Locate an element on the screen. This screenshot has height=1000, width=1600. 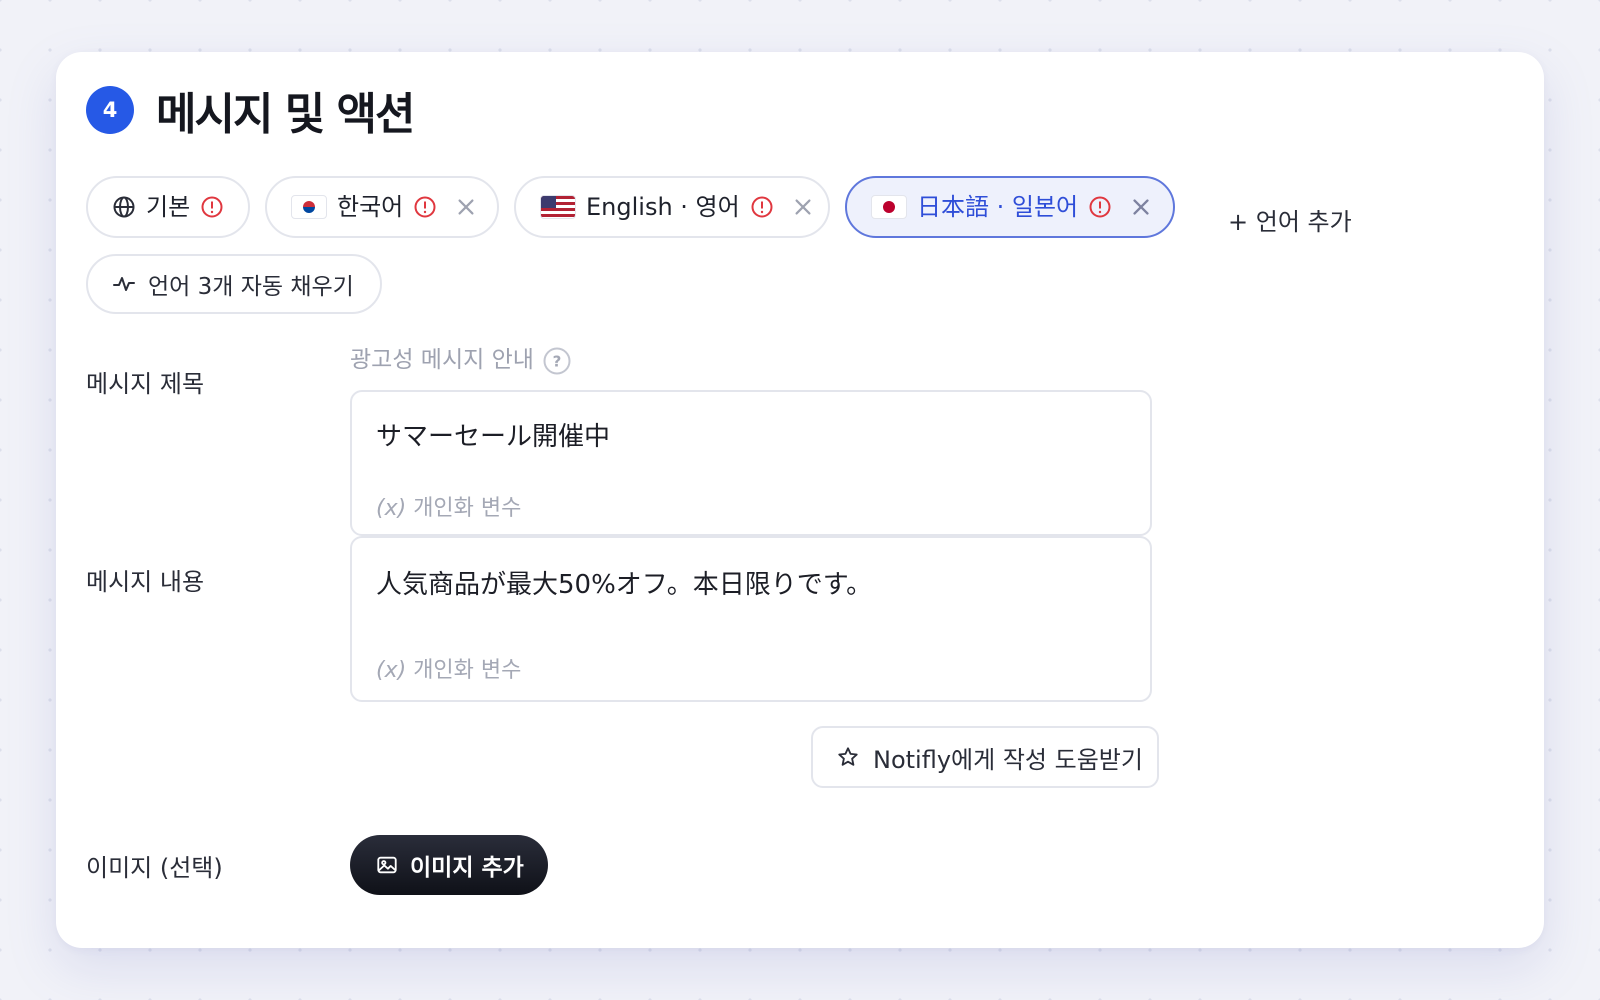
tab-korean: 한국어 is located at coordinates (382, 207).